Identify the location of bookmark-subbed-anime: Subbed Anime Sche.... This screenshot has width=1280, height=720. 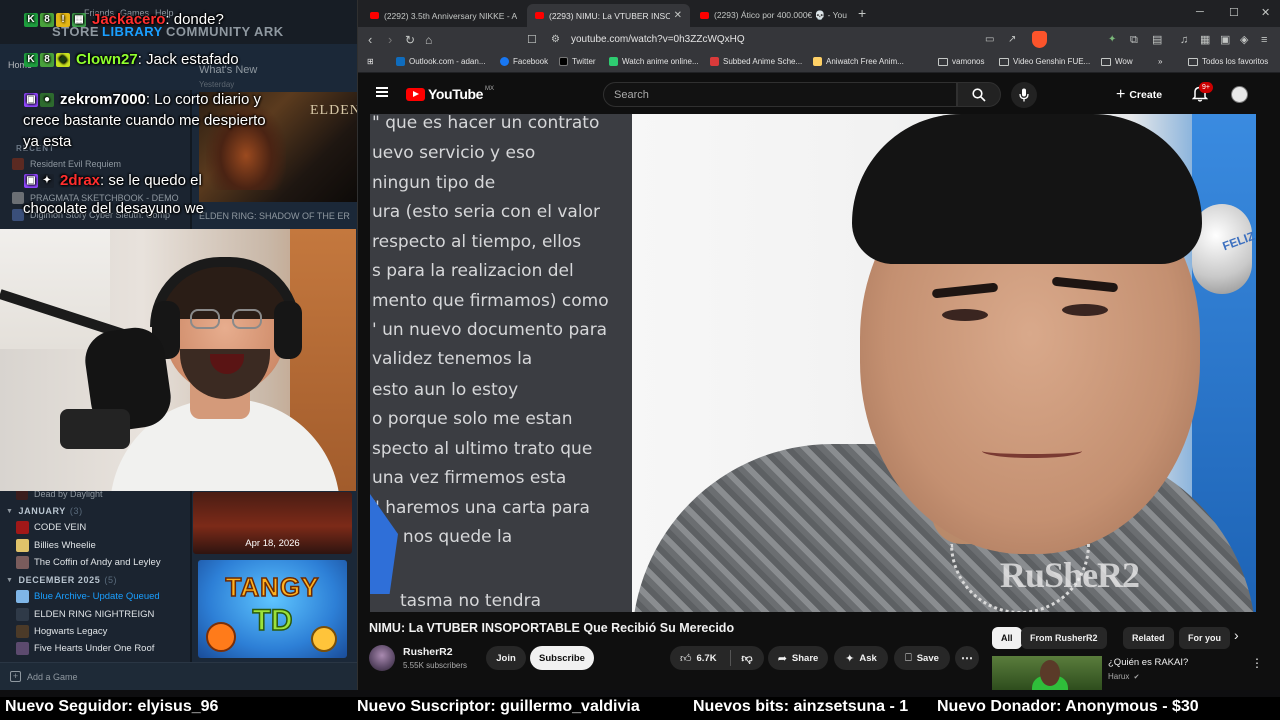
(756, 61).